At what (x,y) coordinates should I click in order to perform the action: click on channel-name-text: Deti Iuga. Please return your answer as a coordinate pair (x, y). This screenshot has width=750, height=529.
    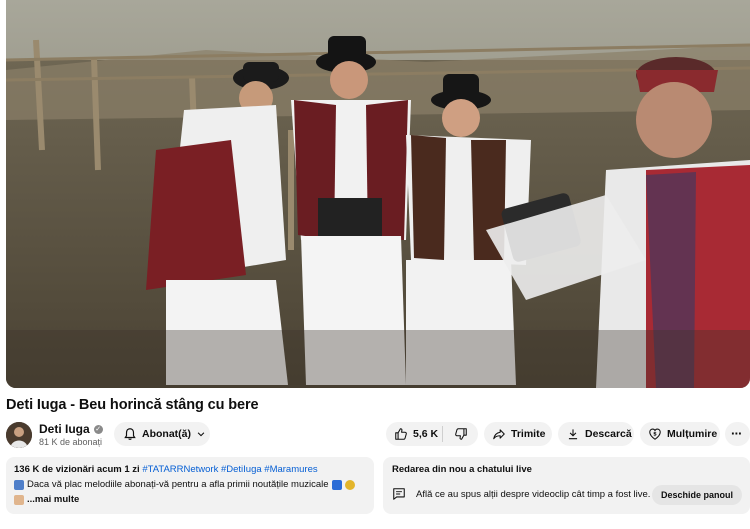
    Looking at the image, I should click on (64, 429).